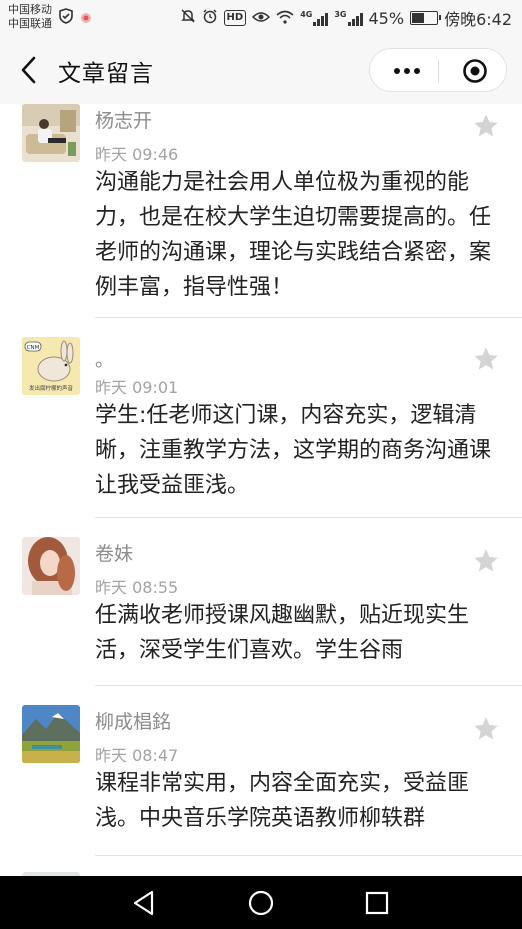 The height and width of the screenshot is (929, 522). What do you see at coordinates (235, 18) in the screenshot?
I see `hd-icon: HD` at bounding box center [235, 18].